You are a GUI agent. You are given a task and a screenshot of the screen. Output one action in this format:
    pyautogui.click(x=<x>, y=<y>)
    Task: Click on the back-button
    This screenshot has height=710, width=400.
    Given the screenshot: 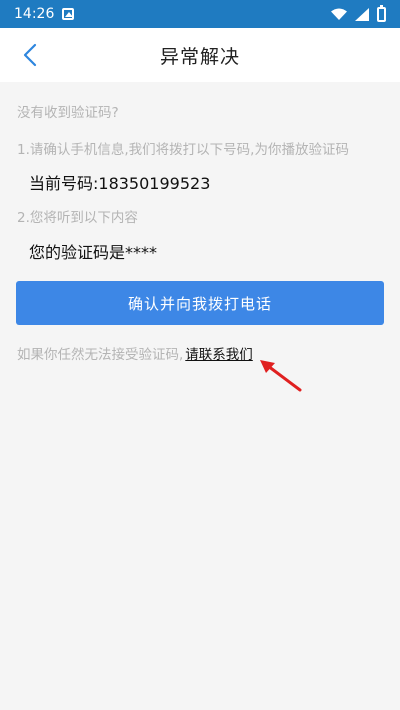 What is the action you would take?
    pyautogui.click(x=30, y=55)
    